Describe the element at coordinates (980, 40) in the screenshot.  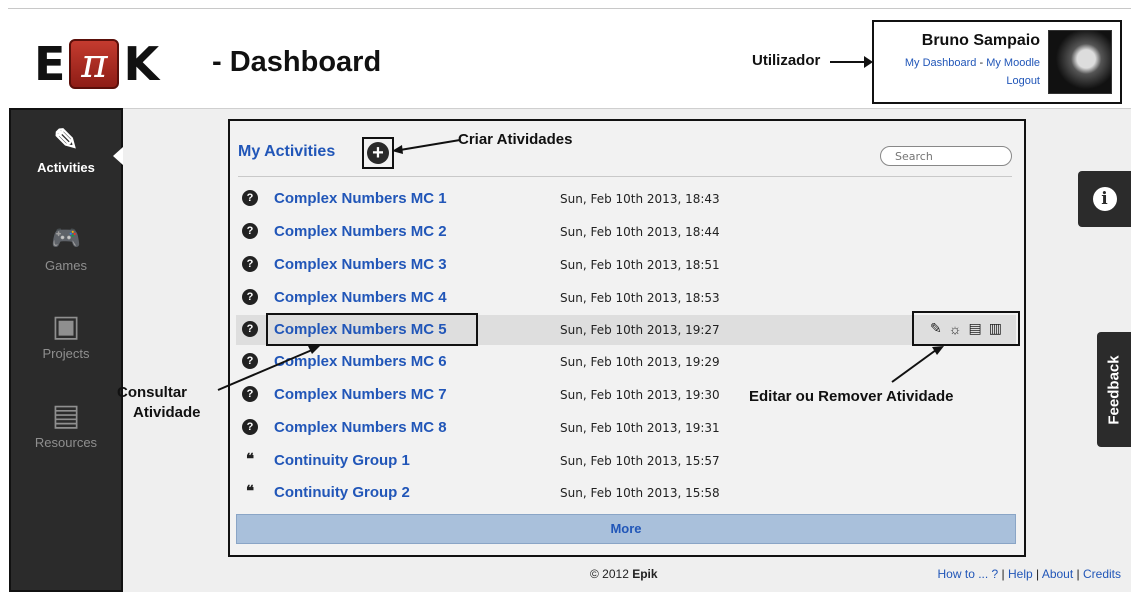
I see `user-name: Bruno Sampaio` at that location.